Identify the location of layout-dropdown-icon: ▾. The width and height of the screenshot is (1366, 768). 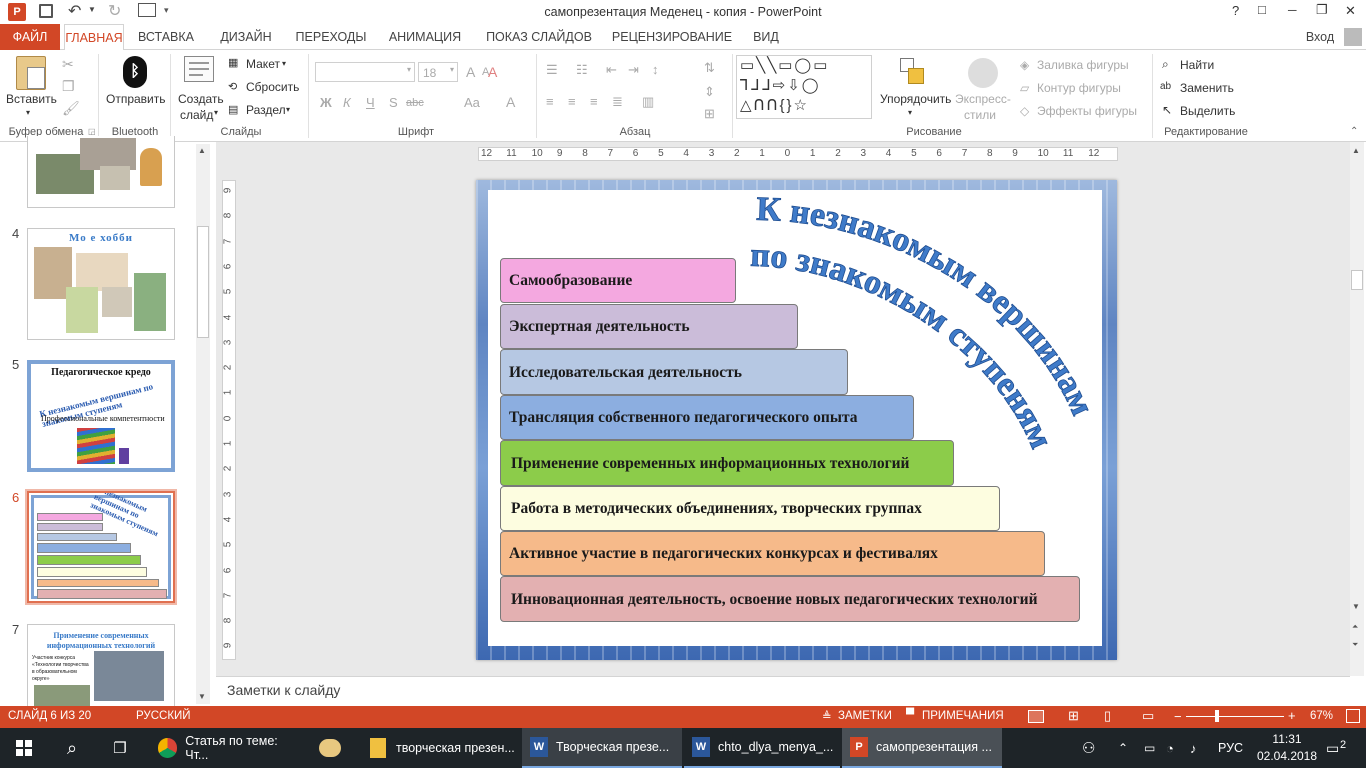
(284, 63).